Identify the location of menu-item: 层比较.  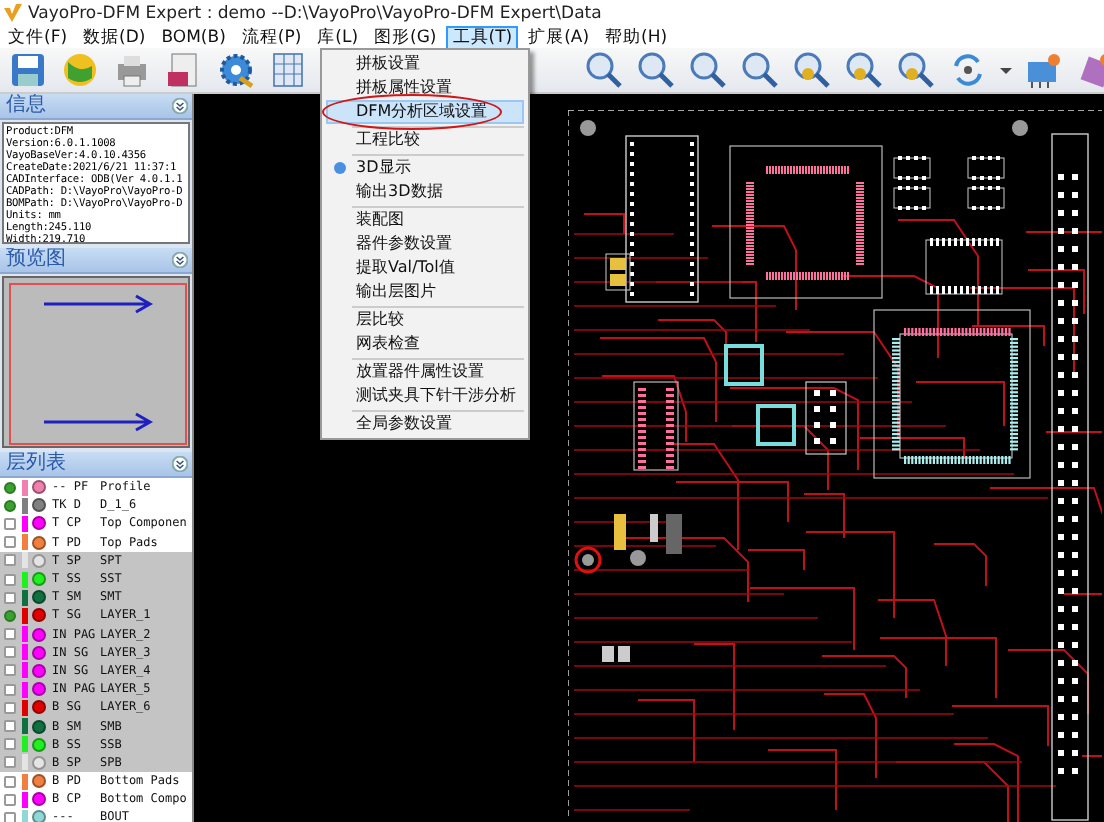
(425, 320).